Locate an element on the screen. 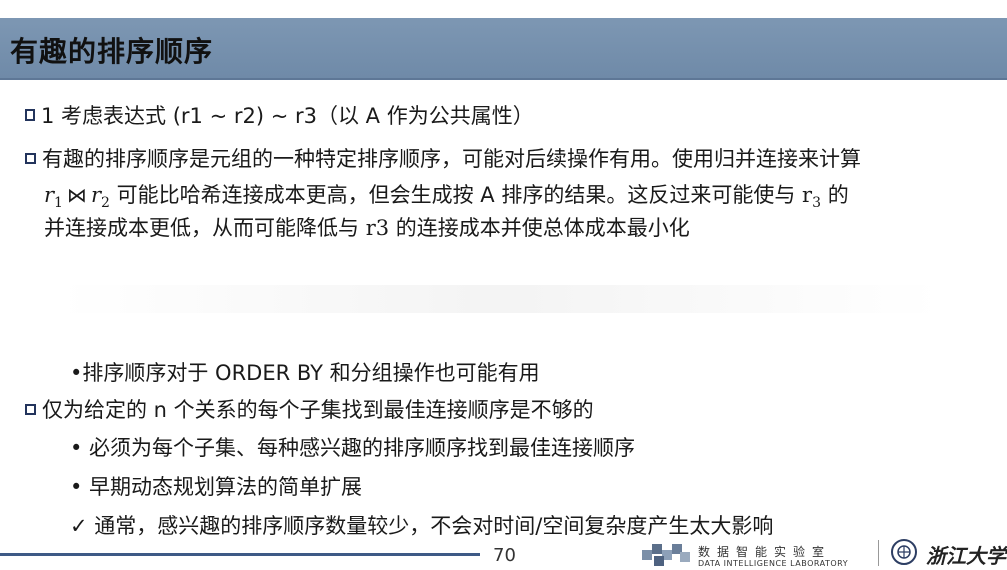 Image resolution: width=1007 pixels, height=570 pixels. bullet-line-1: 1 考虑表达式 (r1 ~ r2) ~ r3（以 A 作为公共属性） is located at coordinates (279, 115).